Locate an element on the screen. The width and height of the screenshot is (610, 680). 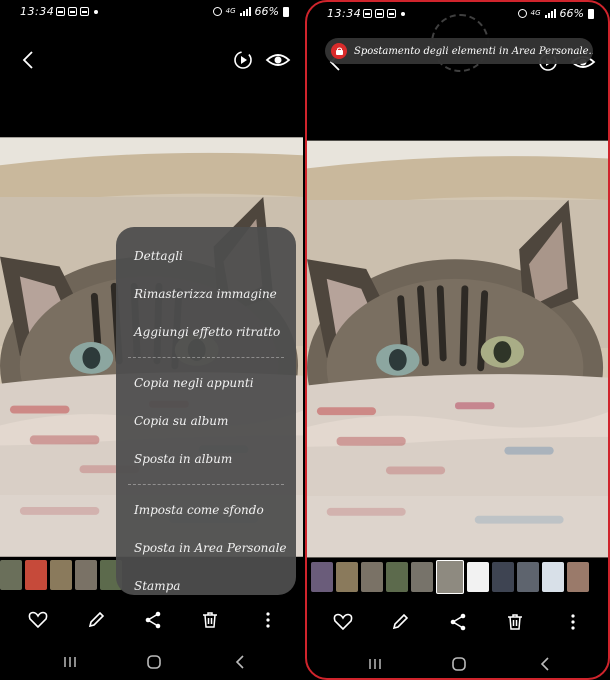
back-button is located at coordinates (28, 60).